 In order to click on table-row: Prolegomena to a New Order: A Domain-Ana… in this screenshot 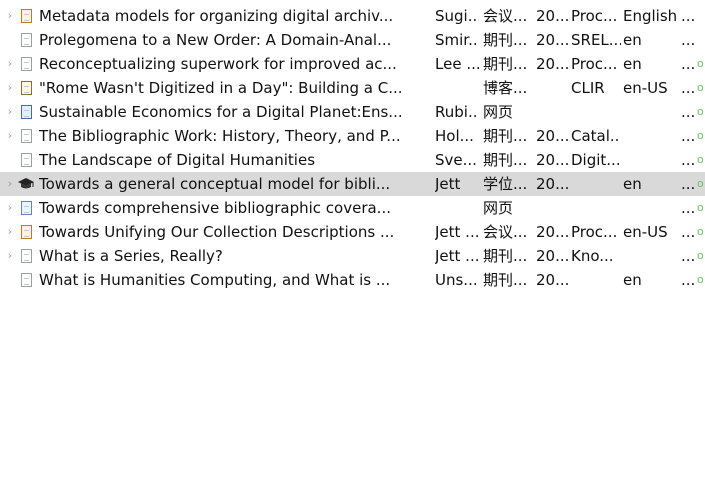, I will do `click(352, 40)`.